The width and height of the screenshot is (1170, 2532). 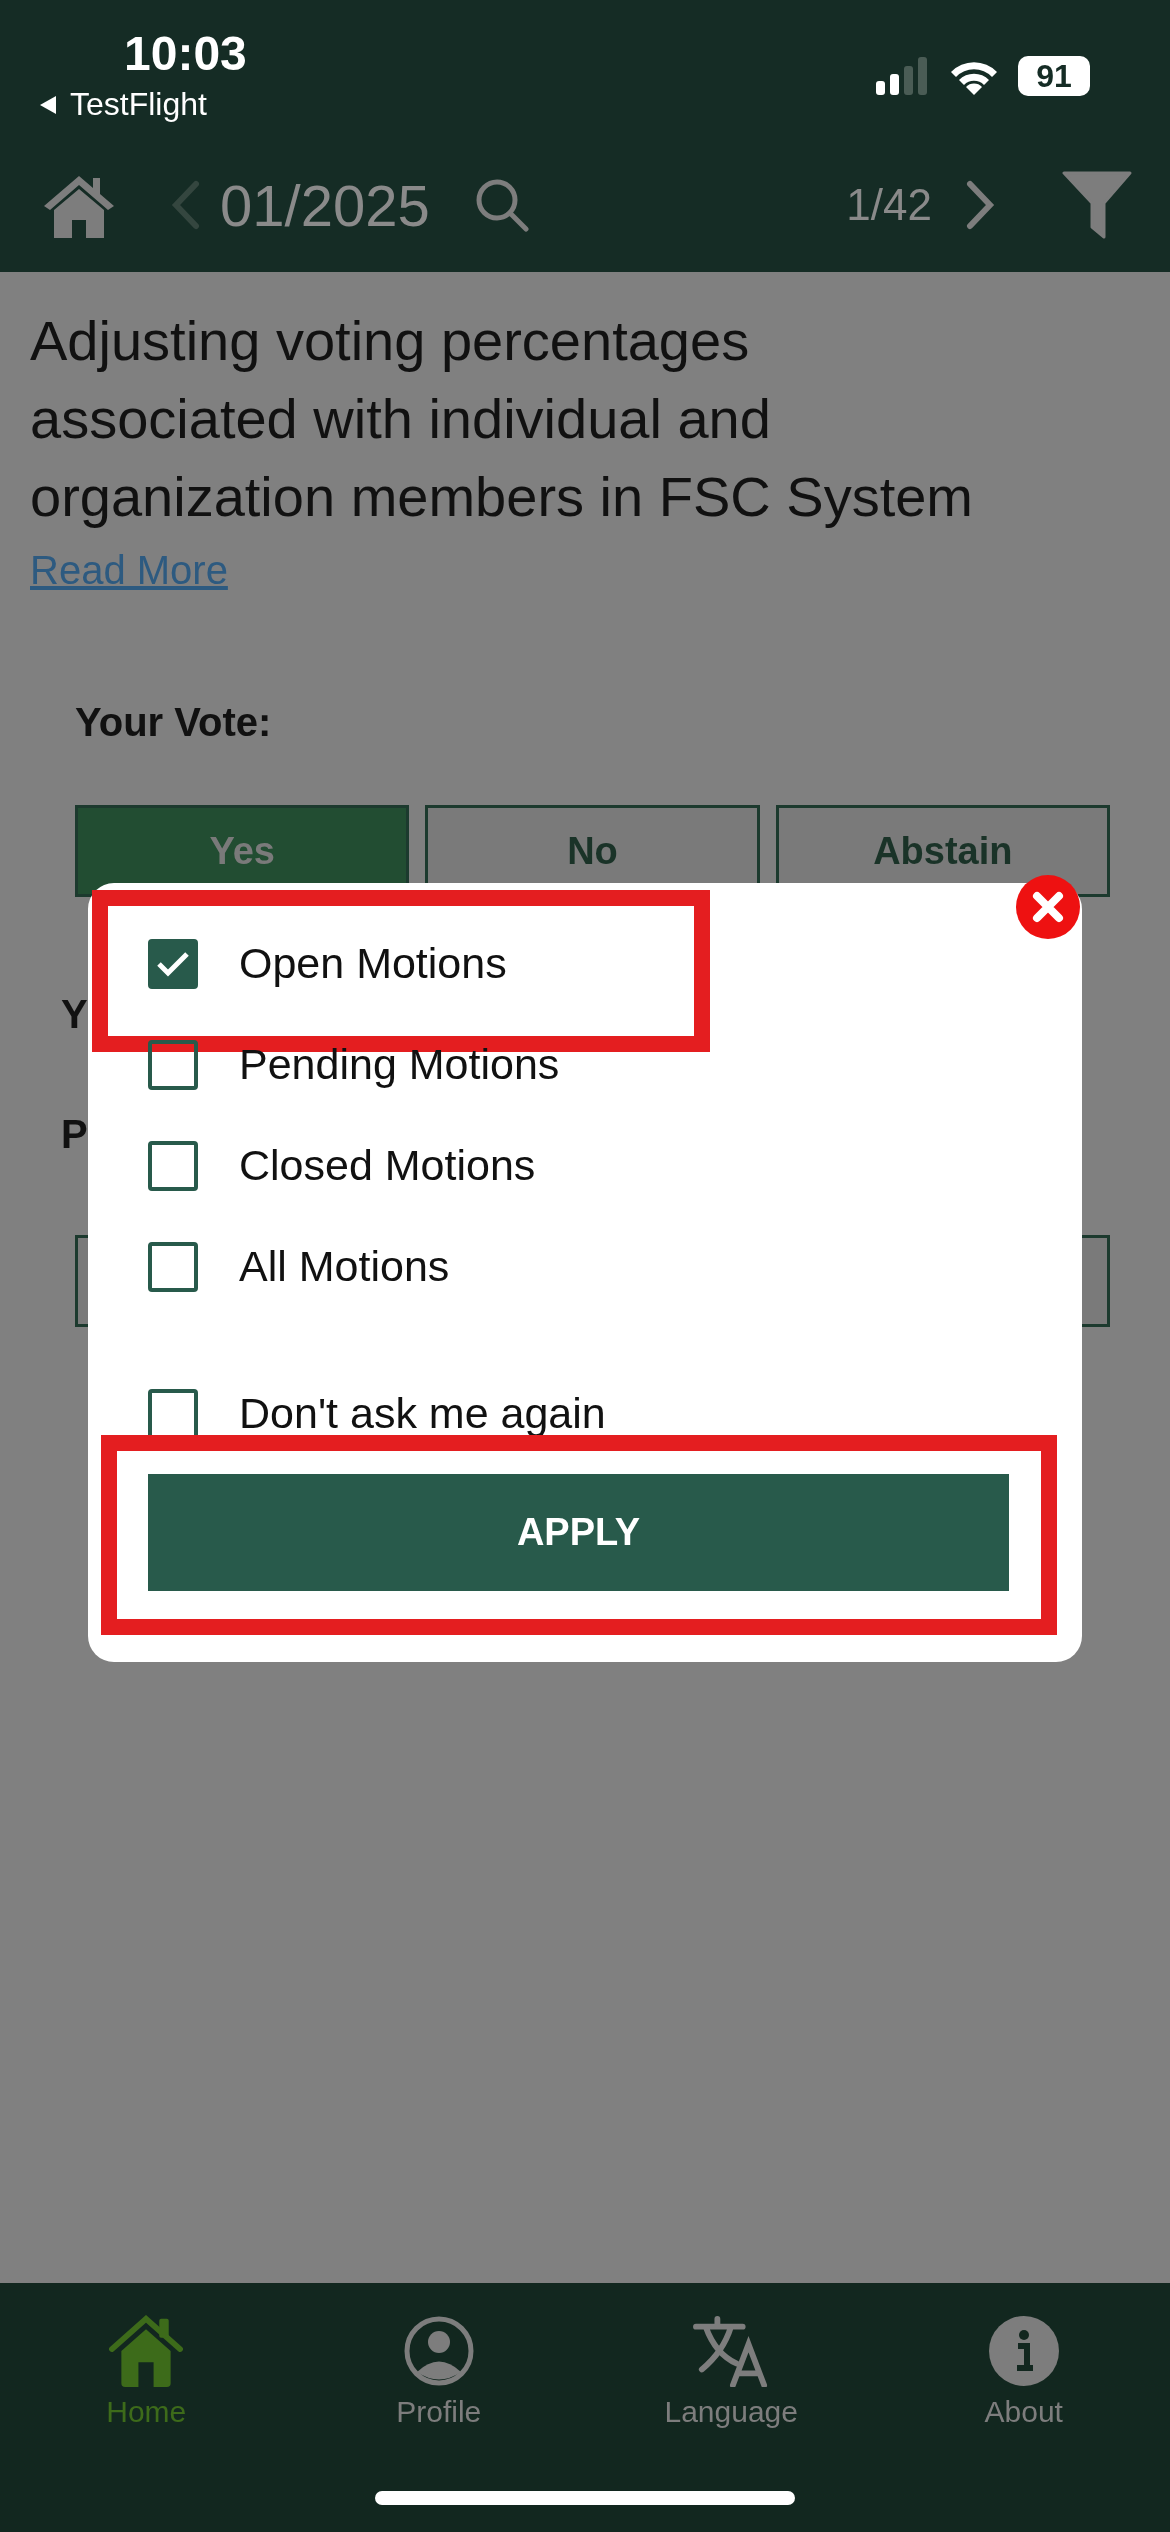 I want to click on chevron-right-icon, so click(x=981, y=205).